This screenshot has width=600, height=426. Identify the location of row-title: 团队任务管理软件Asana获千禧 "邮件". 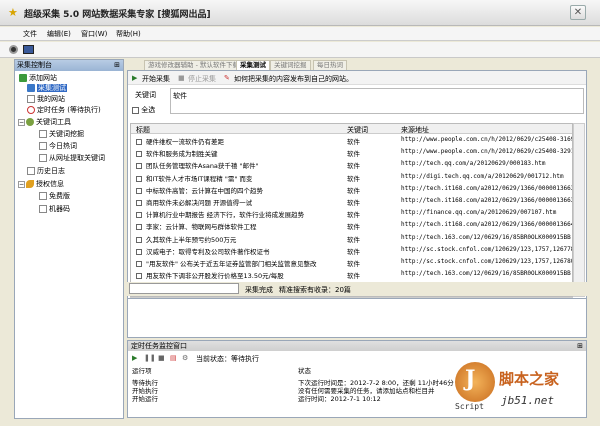
(197, 165).